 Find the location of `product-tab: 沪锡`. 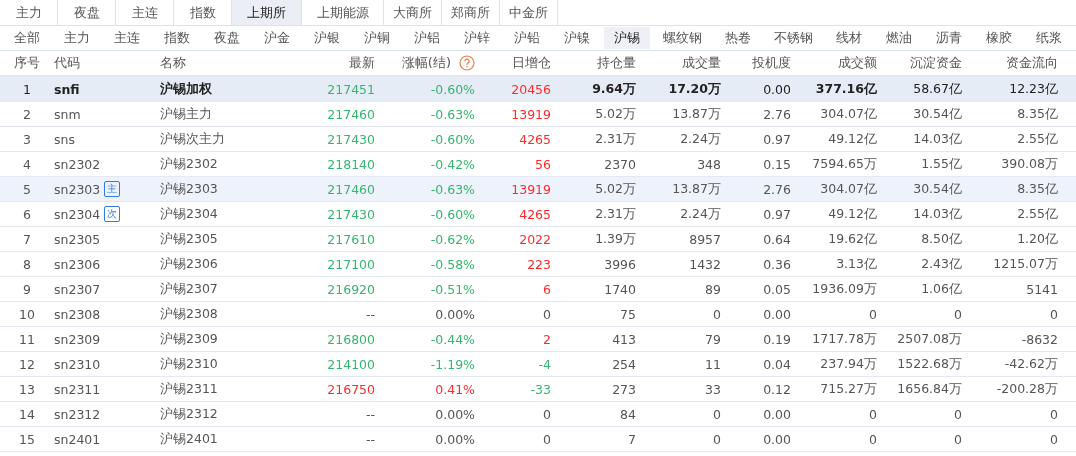

product-tab: 沪锡 is located at coordinates (627, 38).